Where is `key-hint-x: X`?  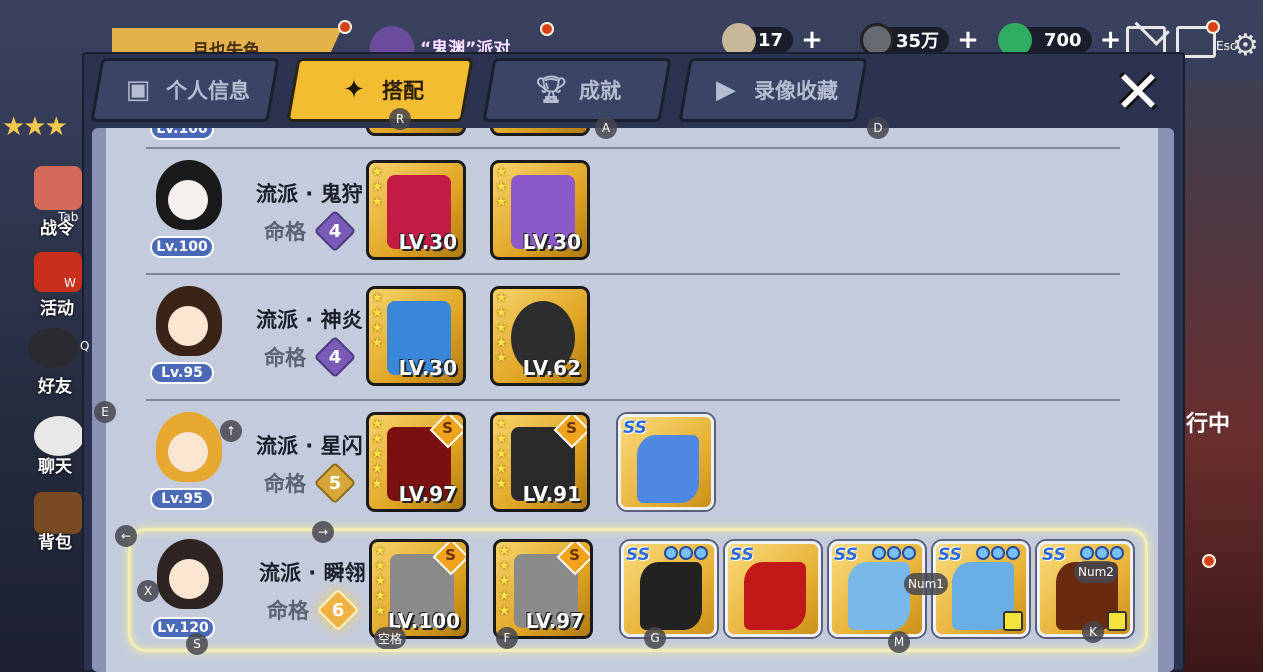 key-hint-x: X is located at coordinates (148, 591).